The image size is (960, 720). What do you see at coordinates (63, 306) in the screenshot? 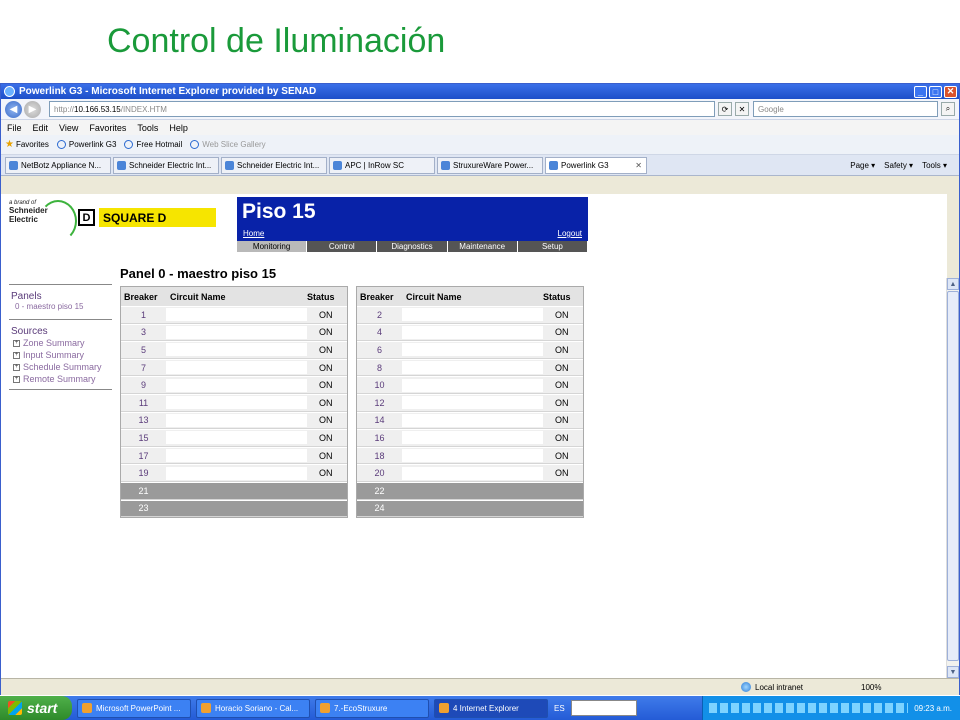
I see `panel-item-link: 0 - maestro piso 15` at bounding box center [63, 306].